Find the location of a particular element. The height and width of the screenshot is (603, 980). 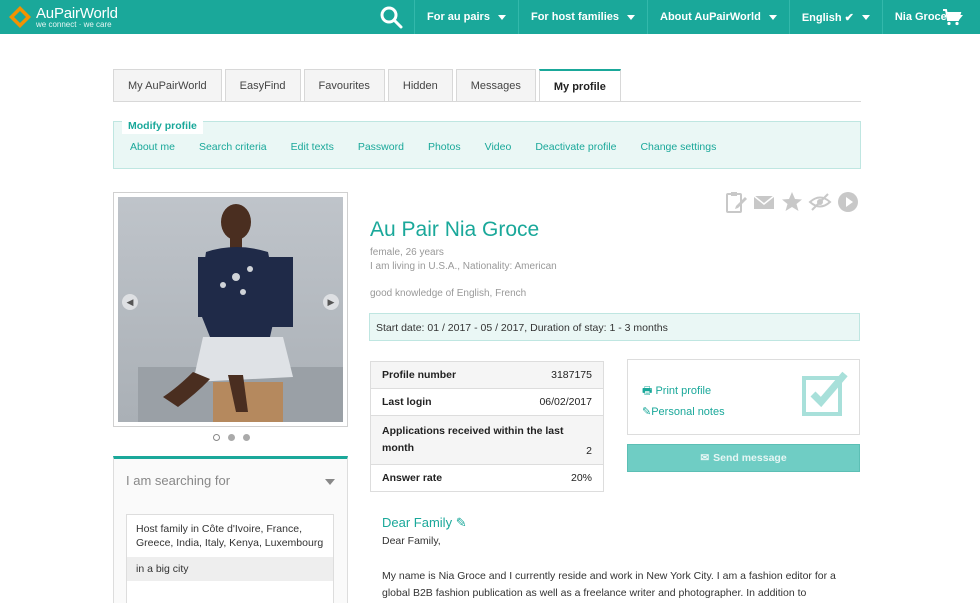

nav-for-host-families: For host families is located at coordinates (582, 17).